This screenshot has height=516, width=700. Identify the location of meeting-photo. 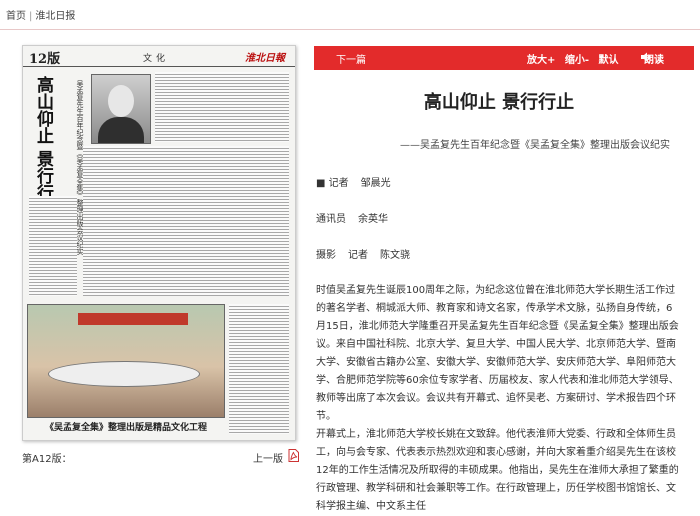
(126, 361).